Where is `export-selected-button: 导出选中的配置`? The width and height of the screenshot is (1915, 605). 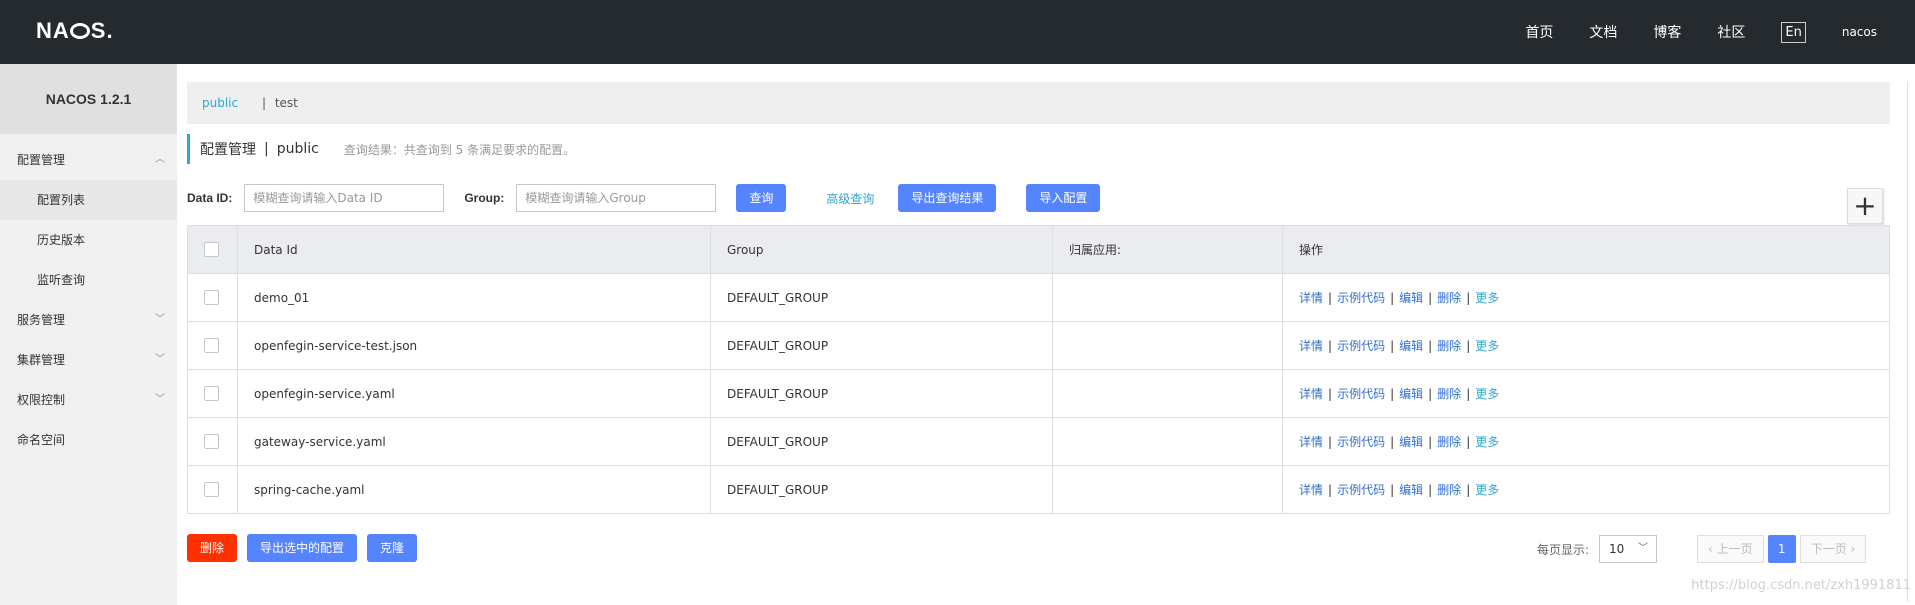
export-selected-button: 导出选中的配置 is located at coordinates (302, 548).